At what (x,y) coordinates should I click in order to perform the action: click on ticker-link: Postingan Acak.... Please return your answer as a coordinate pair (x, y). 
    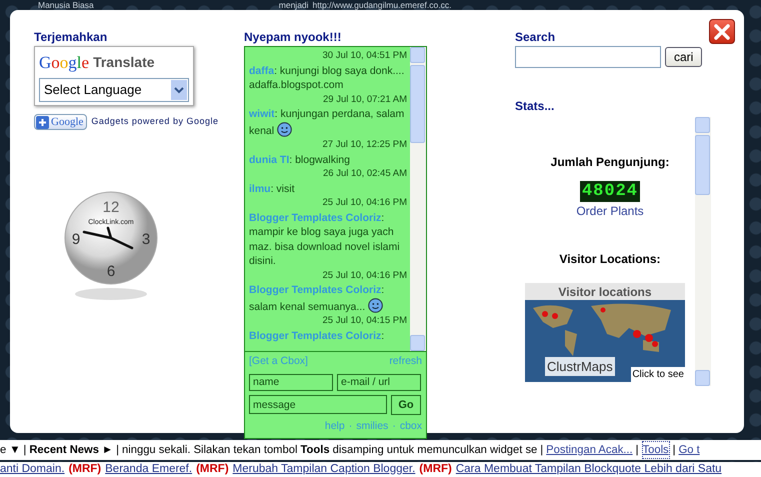
    Looking at the image, I should click on (589, 450).